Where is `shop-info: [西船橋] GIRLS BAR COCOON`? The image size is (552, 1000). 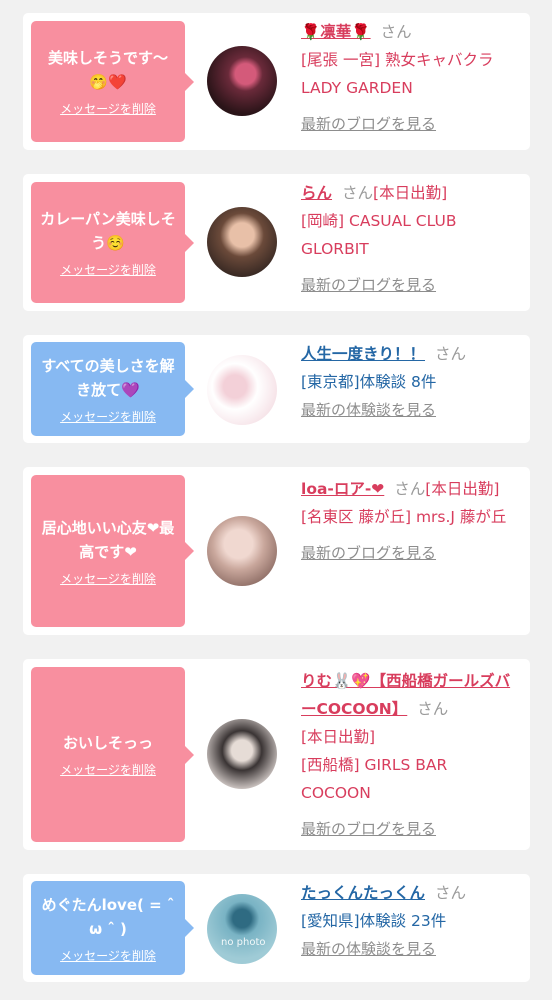
shop-info: [西船橋] GIRLS BAR COCOON is located at coordinates (374, 779).